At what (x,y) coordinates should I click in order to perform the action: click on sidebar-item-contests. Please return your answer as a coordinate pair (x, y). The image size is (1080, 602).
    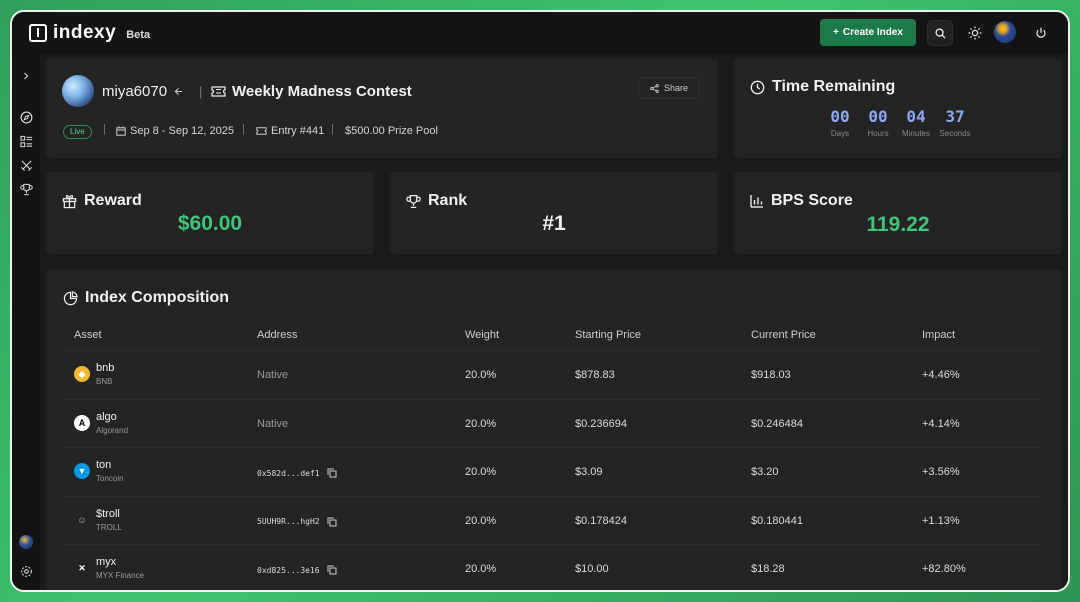
    Looking at the image, I should click on (26, 165).